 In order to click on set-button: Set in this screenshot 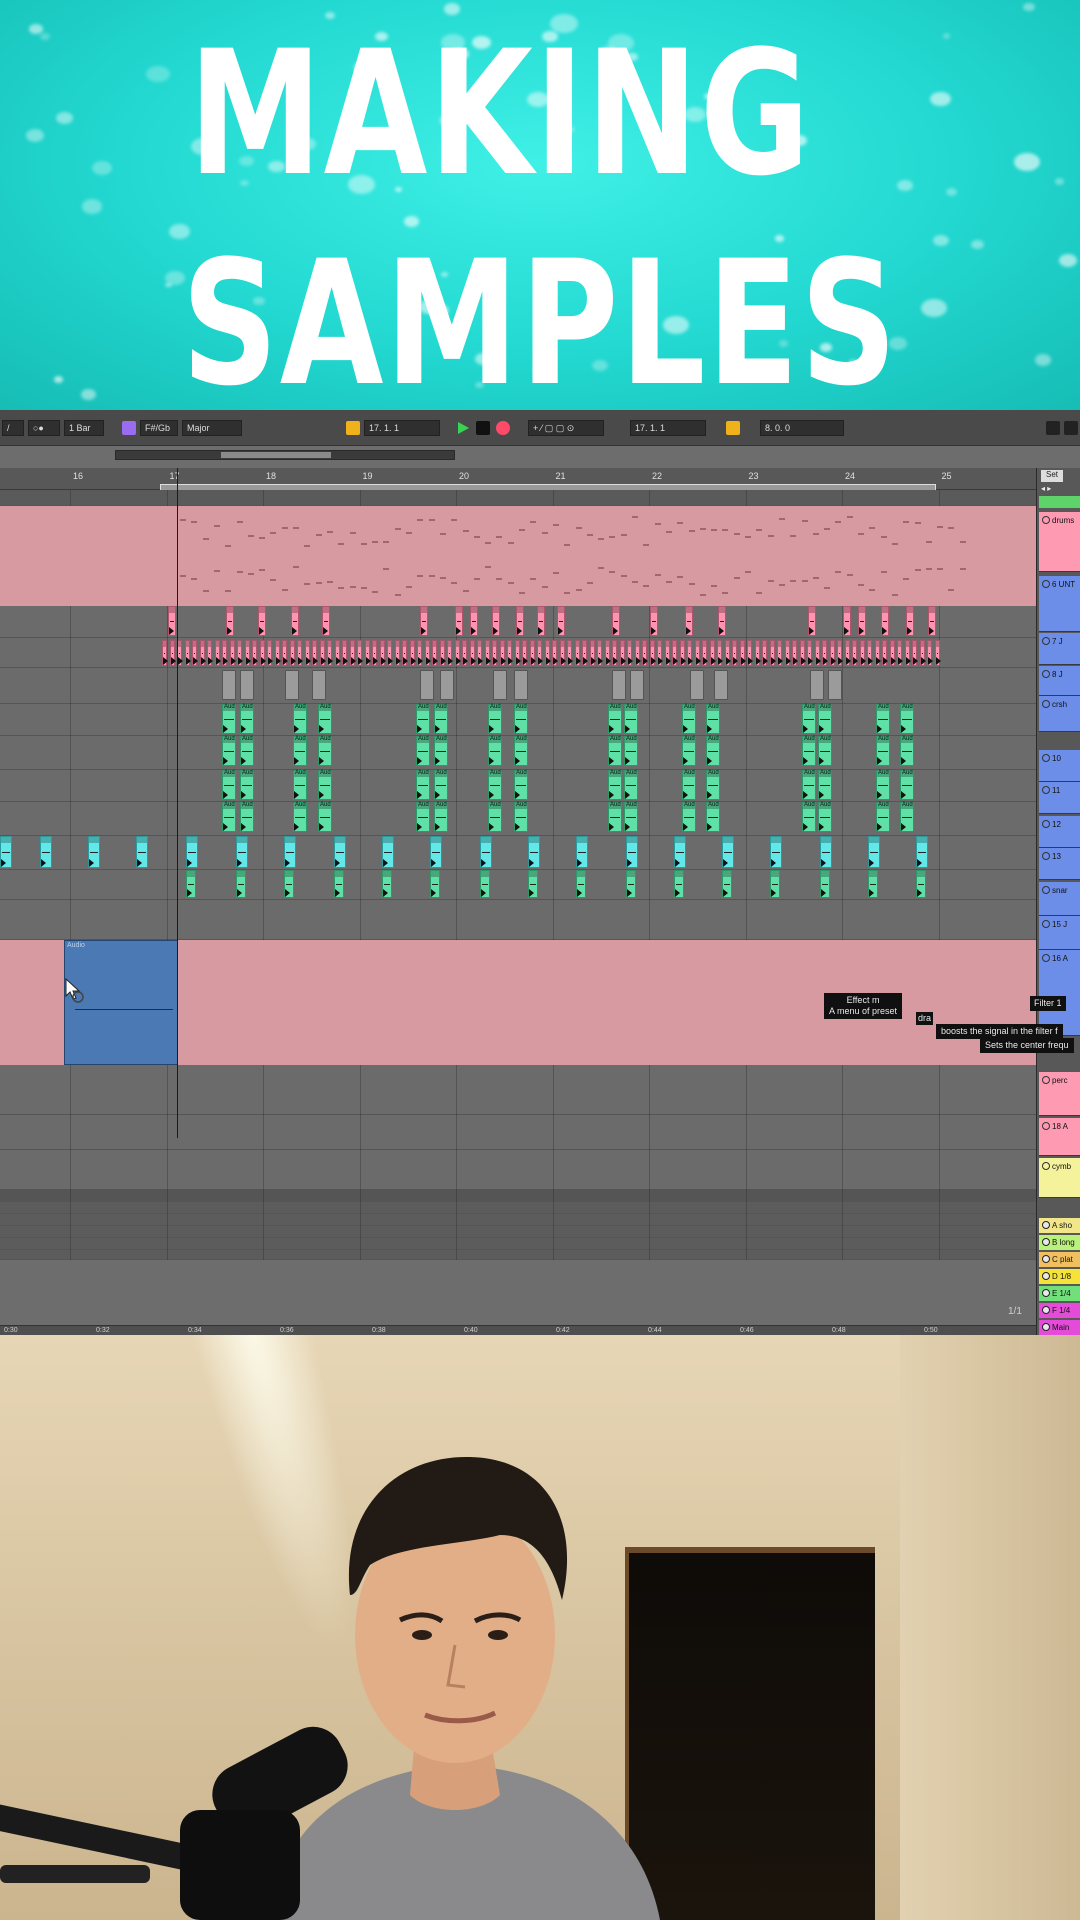, I will do `click(1052, 476)`.